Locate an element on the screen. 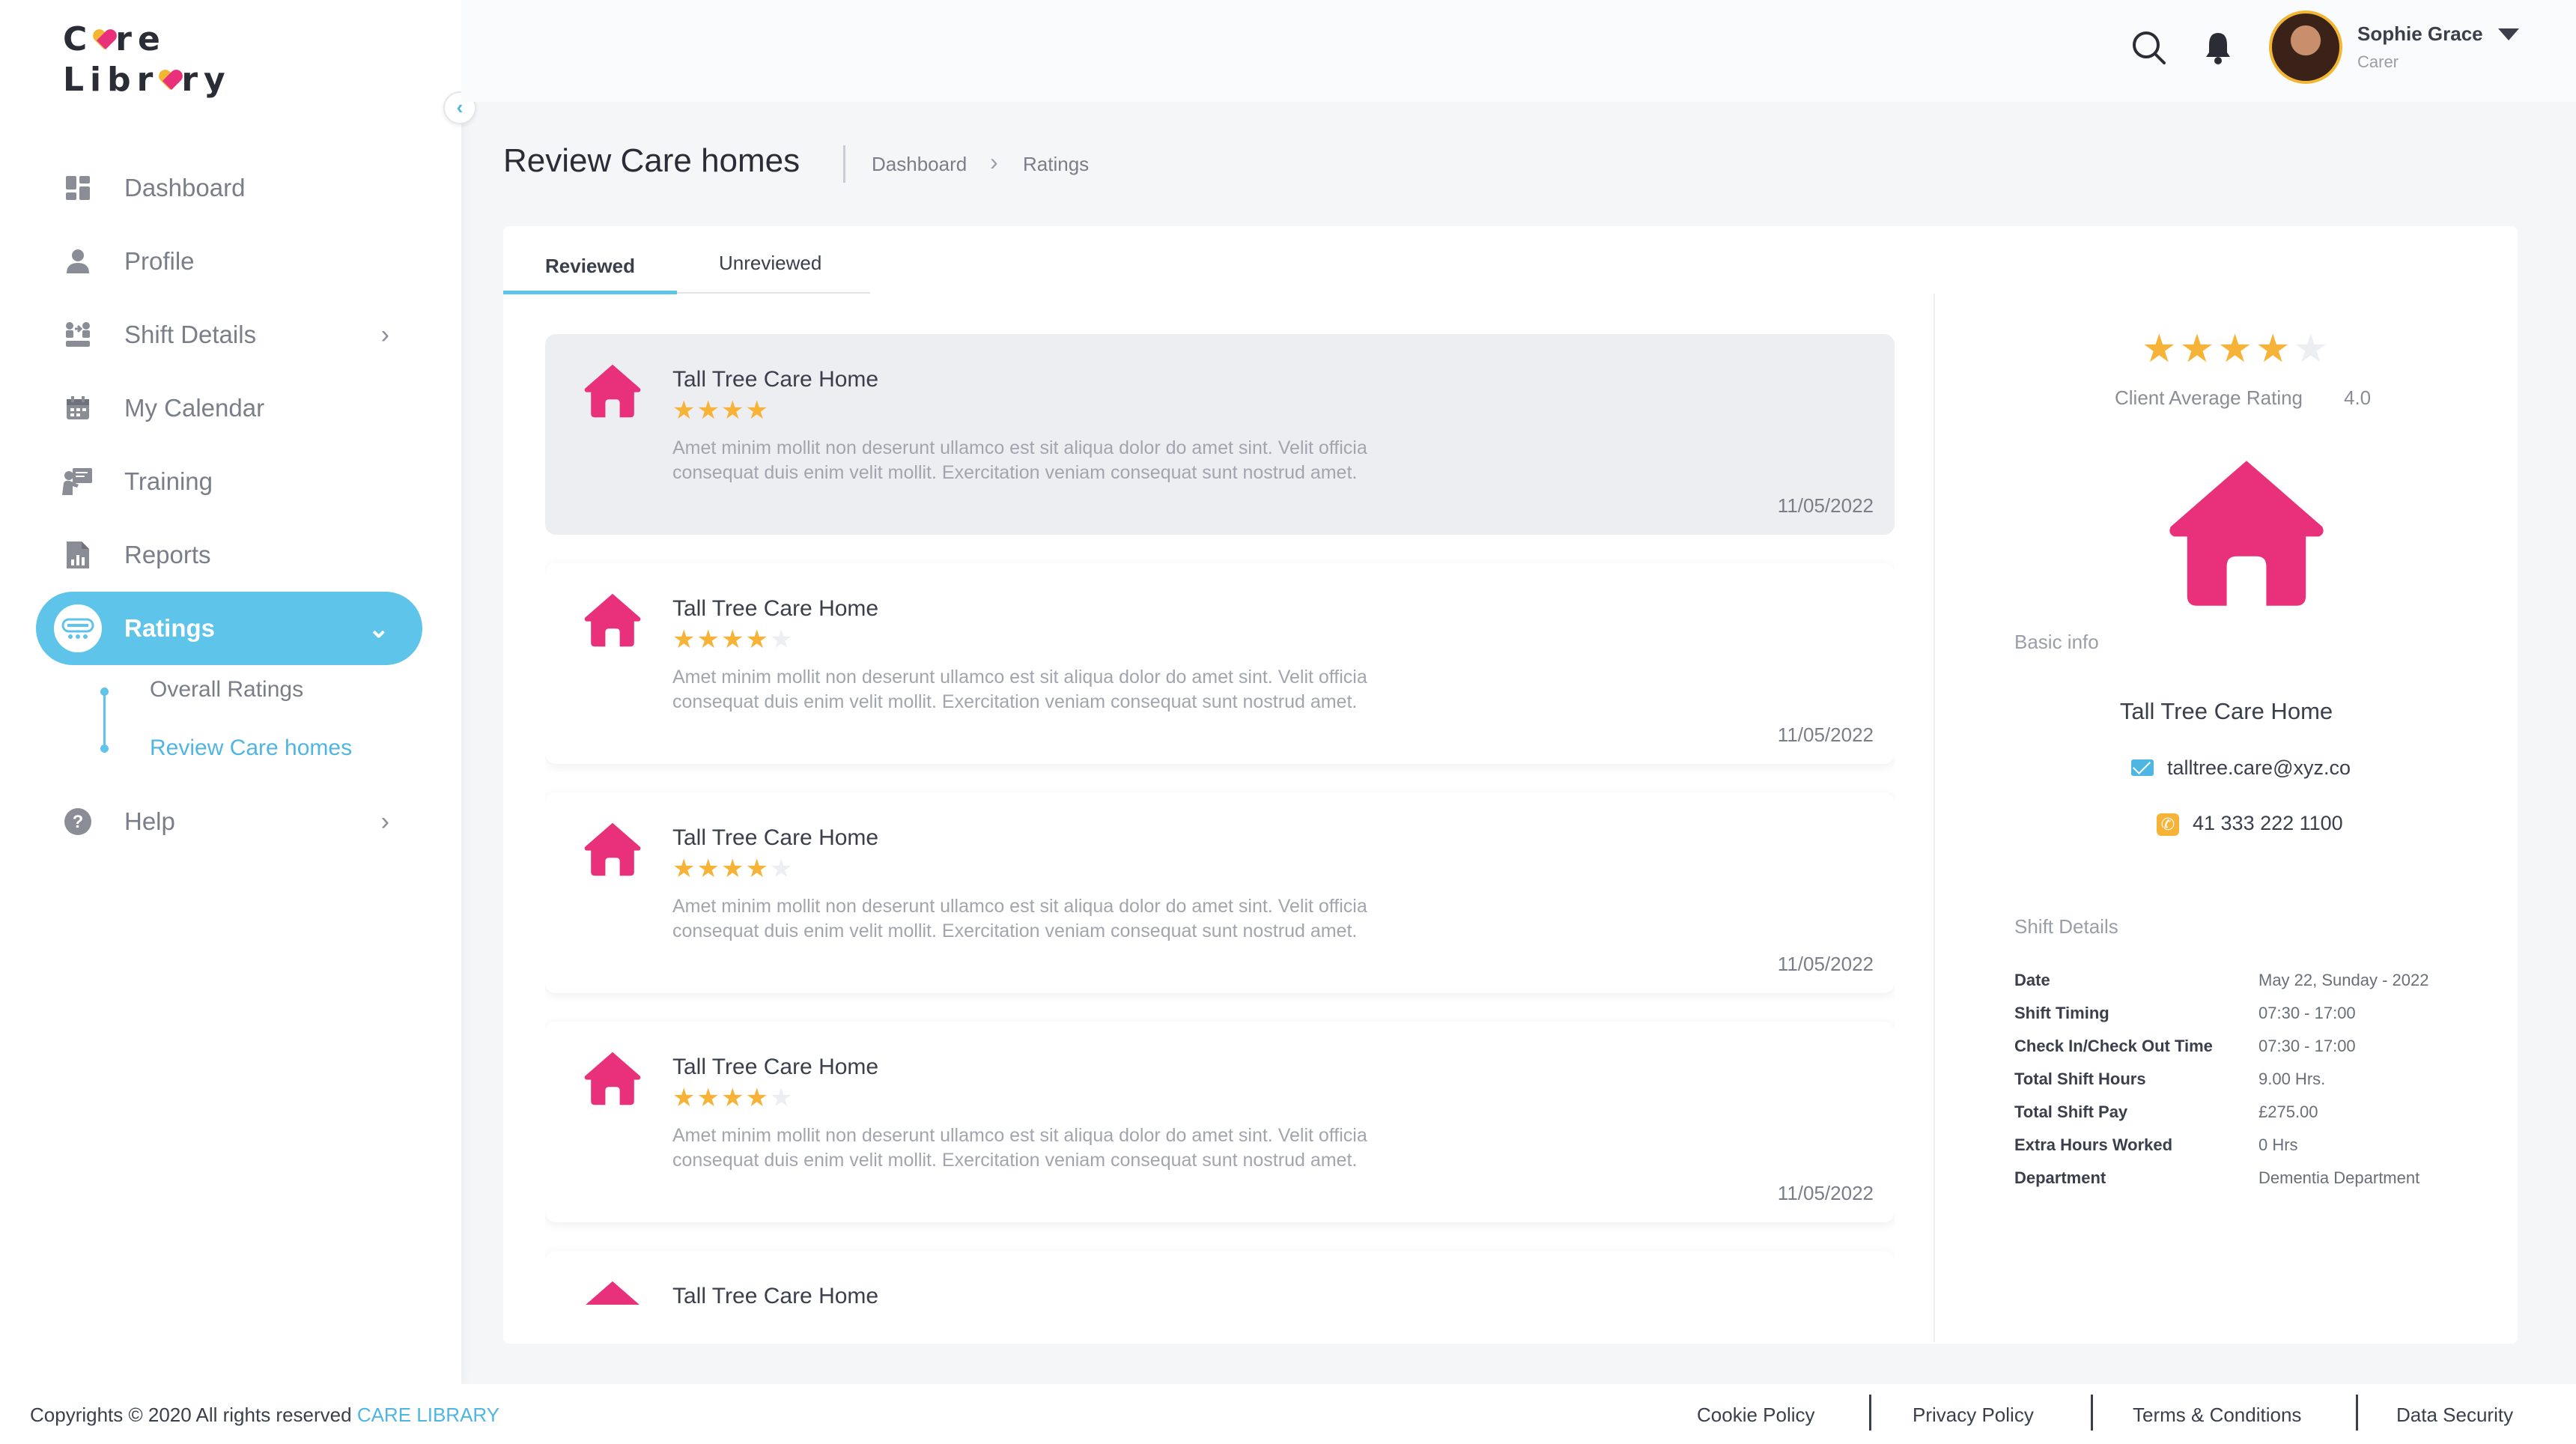 The width and height of the screenshot is (2576, 1444). search-icon is located at coordinates (2149, 48).